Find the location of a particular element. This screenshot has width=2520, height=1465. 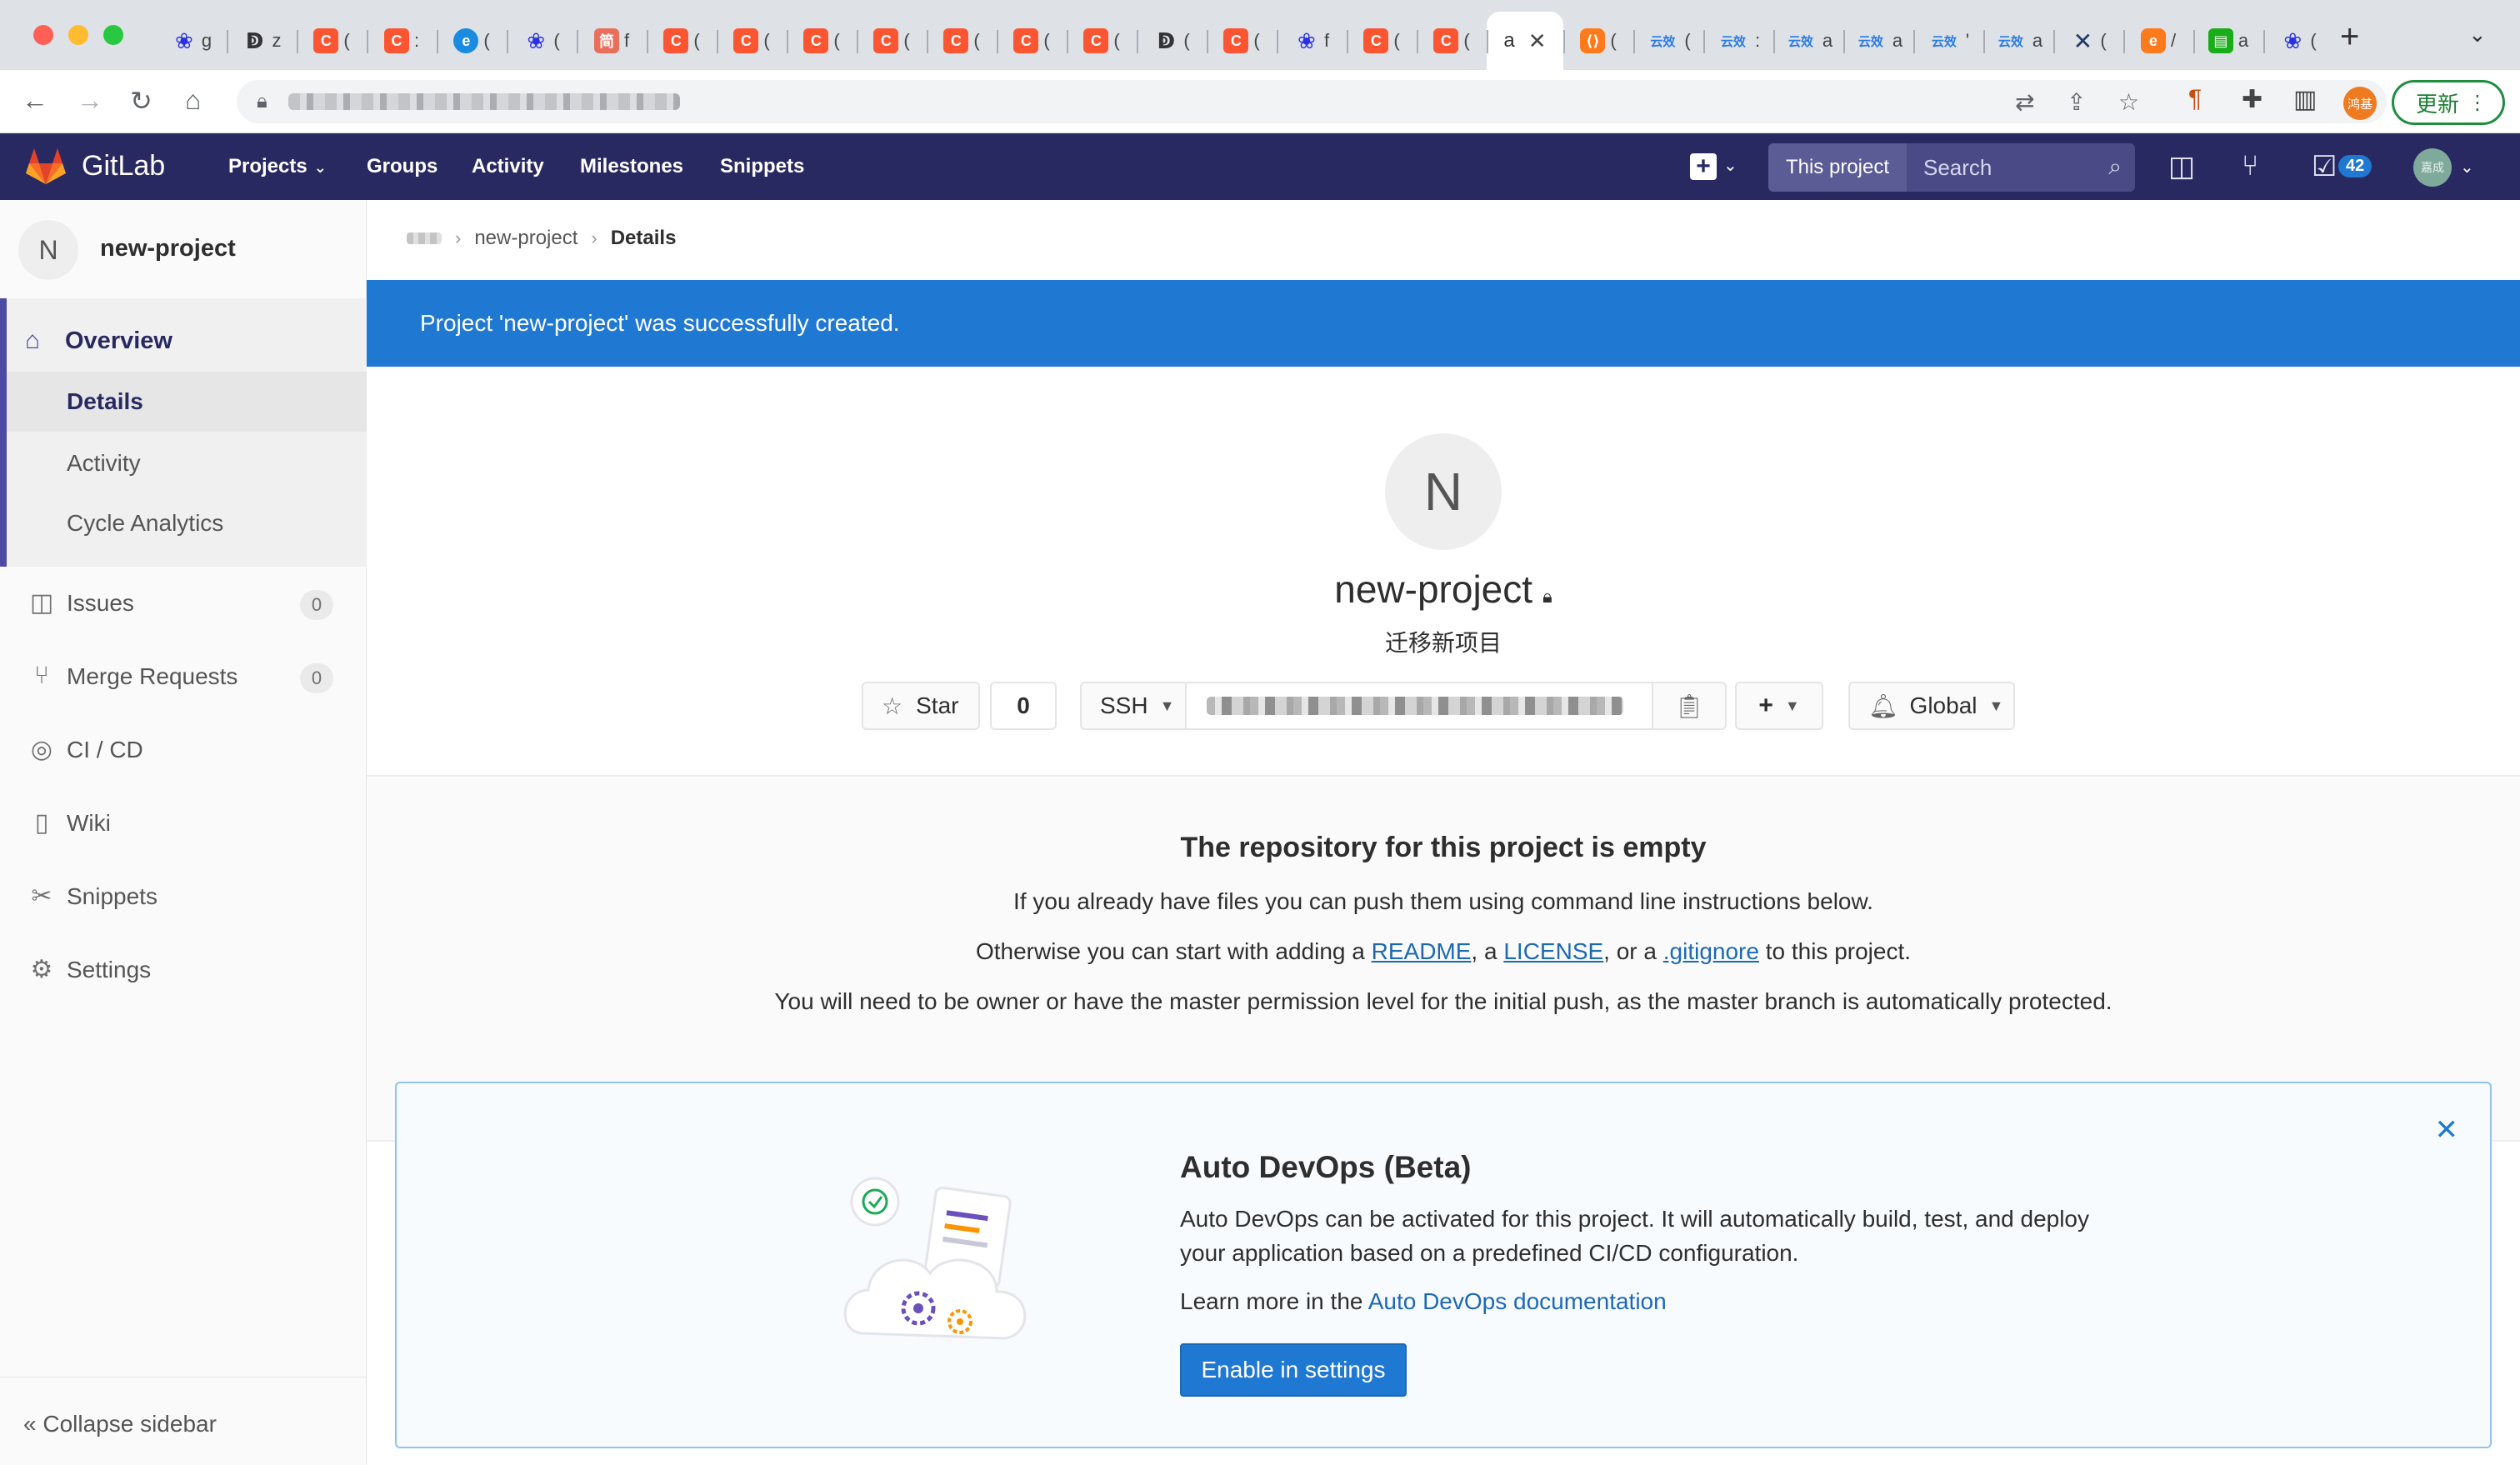

browser-tab: 云效 ( is located at coordinates (1668, 41).